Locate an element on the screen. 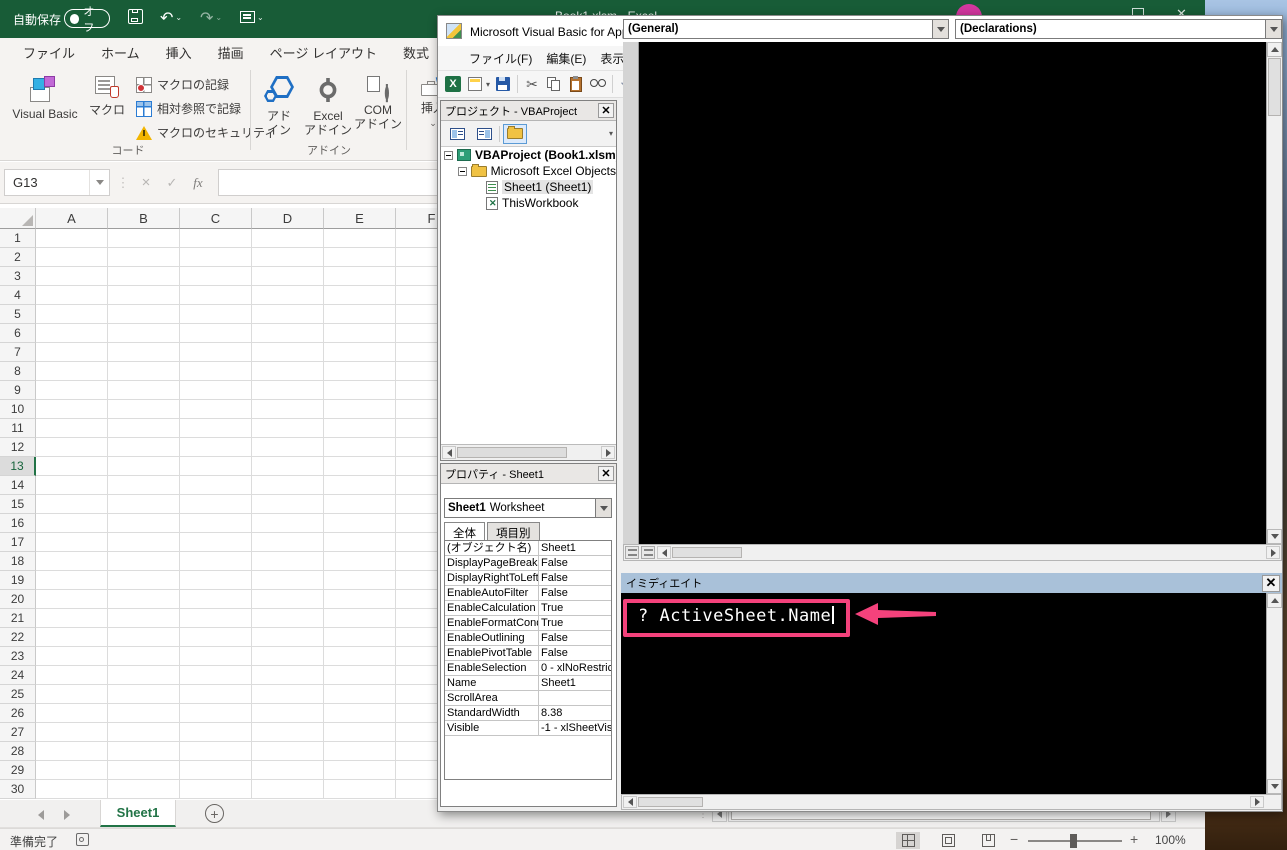 The height and width of the screenshot is (850, 1287). row-header: 24 is located at coordinates (18, 675).